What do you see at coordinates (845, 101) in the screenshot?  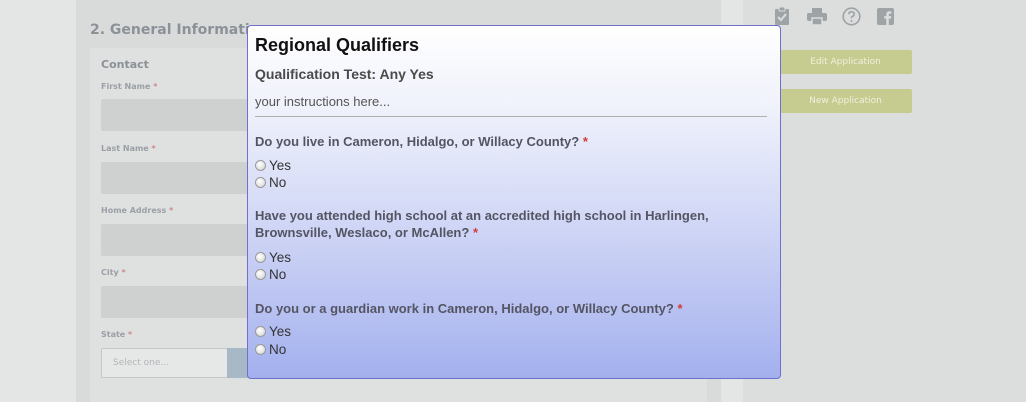 I see `new-application-button: New Application` at bounding box center [845, 101].